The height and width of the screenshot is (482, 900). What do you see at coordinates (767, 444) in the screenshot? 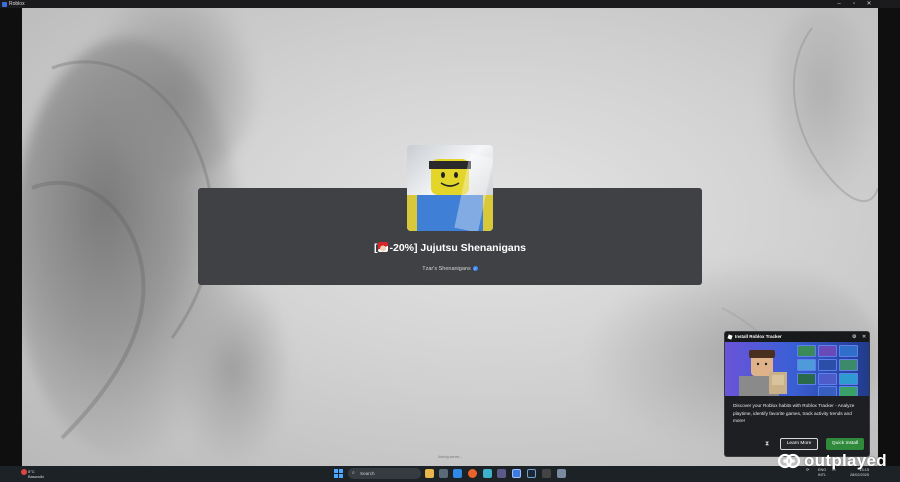
I see `hourglass-icon: ⧗` at bounding box center [767, 444].